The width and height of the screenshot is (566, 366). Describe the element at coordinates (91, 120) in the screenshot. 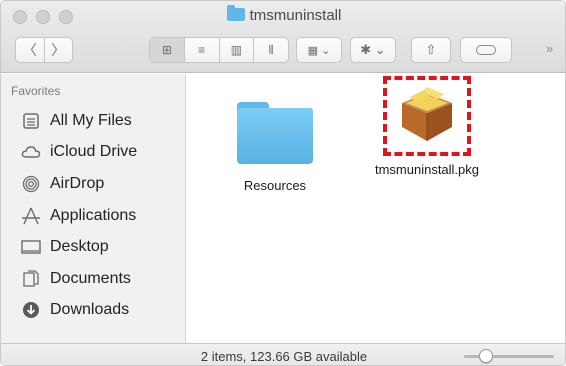

I see `sidebar-item-label: All My Files` at that location.